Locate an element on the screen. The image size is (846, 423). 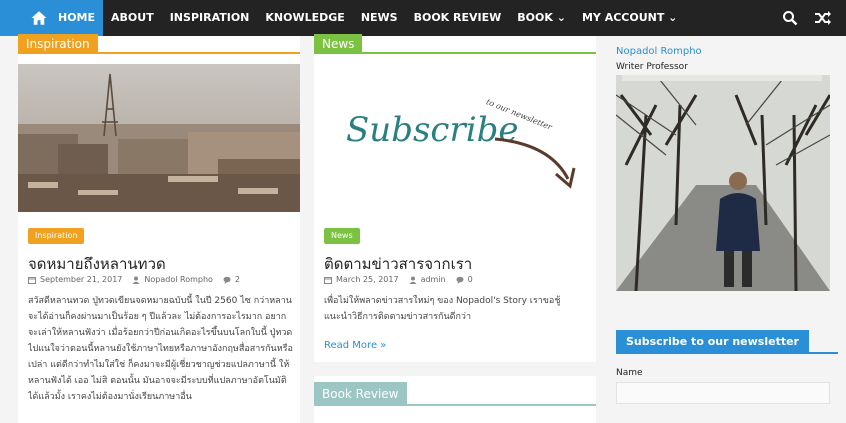
nav-item-inspiration: INSPIRATION is located at coordinates (210, 18).